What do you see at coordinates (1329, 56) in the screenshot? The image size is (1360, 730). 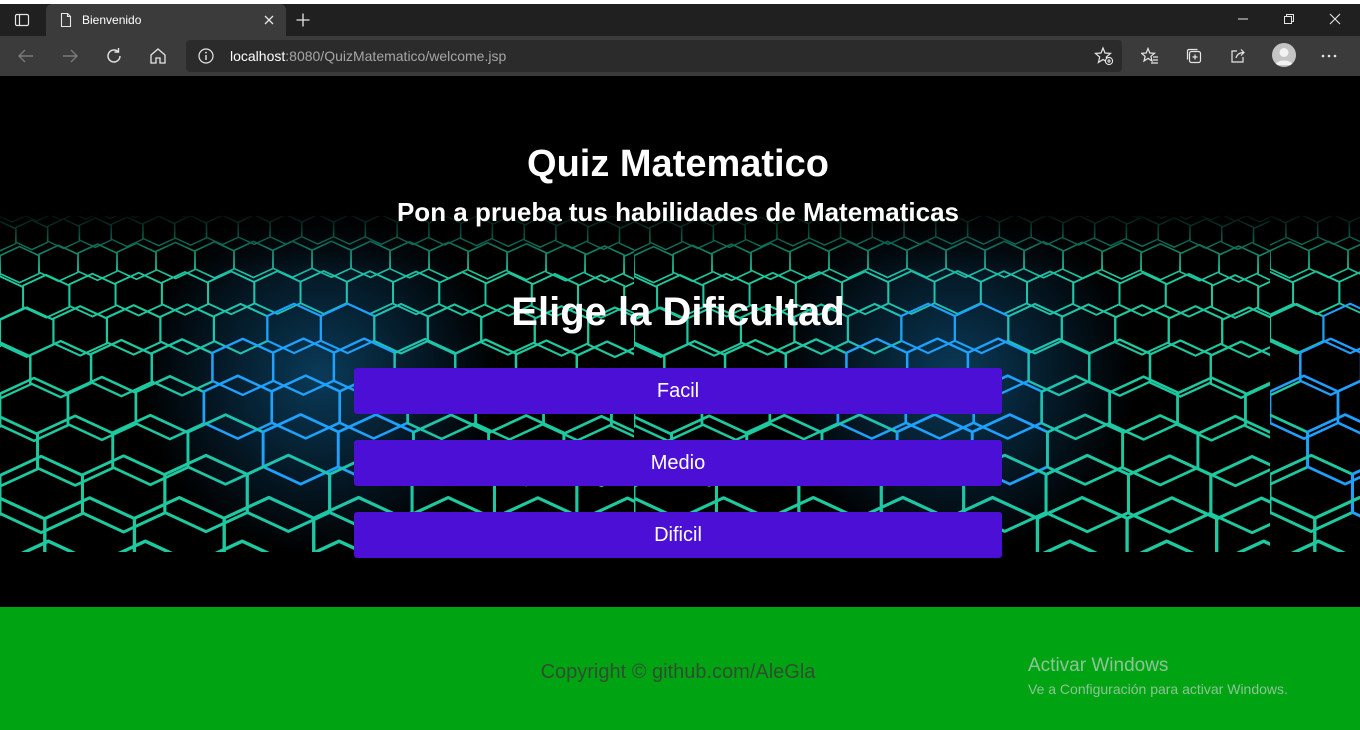 I see `more-icon` at bounding box center [1329, 56].